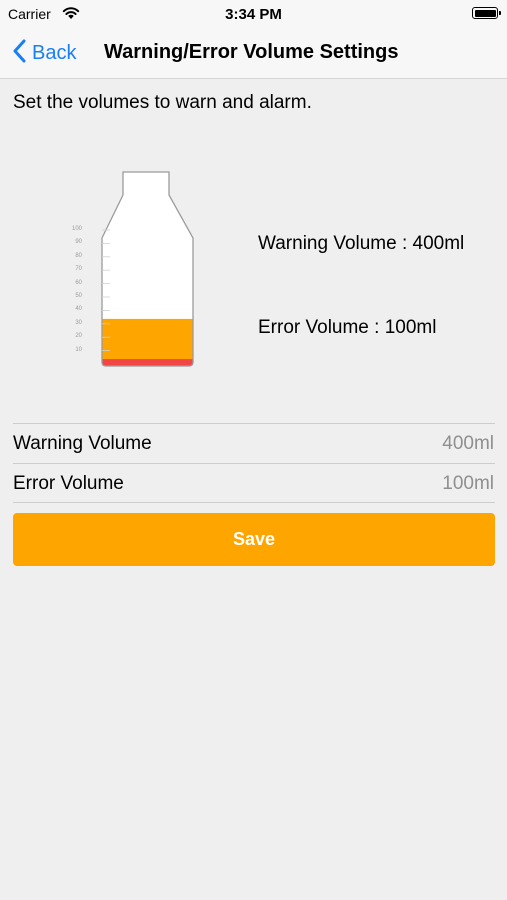 The width and height of the screenshot is (507, 900). Describe the element at coordinates (54, 52) in the screenshot. I see `back-label: Back` at that location.